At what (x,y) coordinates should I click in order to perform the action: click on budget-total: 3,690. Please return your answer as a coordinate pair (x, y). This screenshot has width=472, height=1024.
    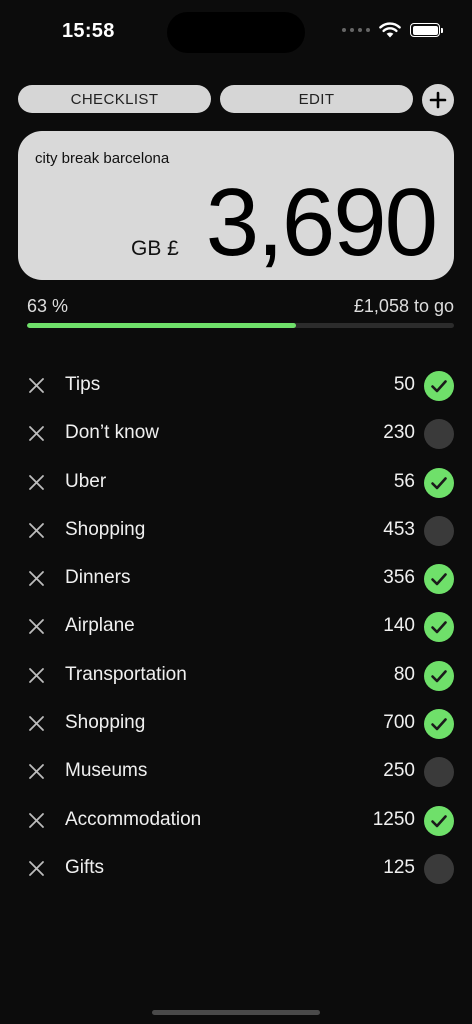
    Looking at the image, I should click on (321, 222).